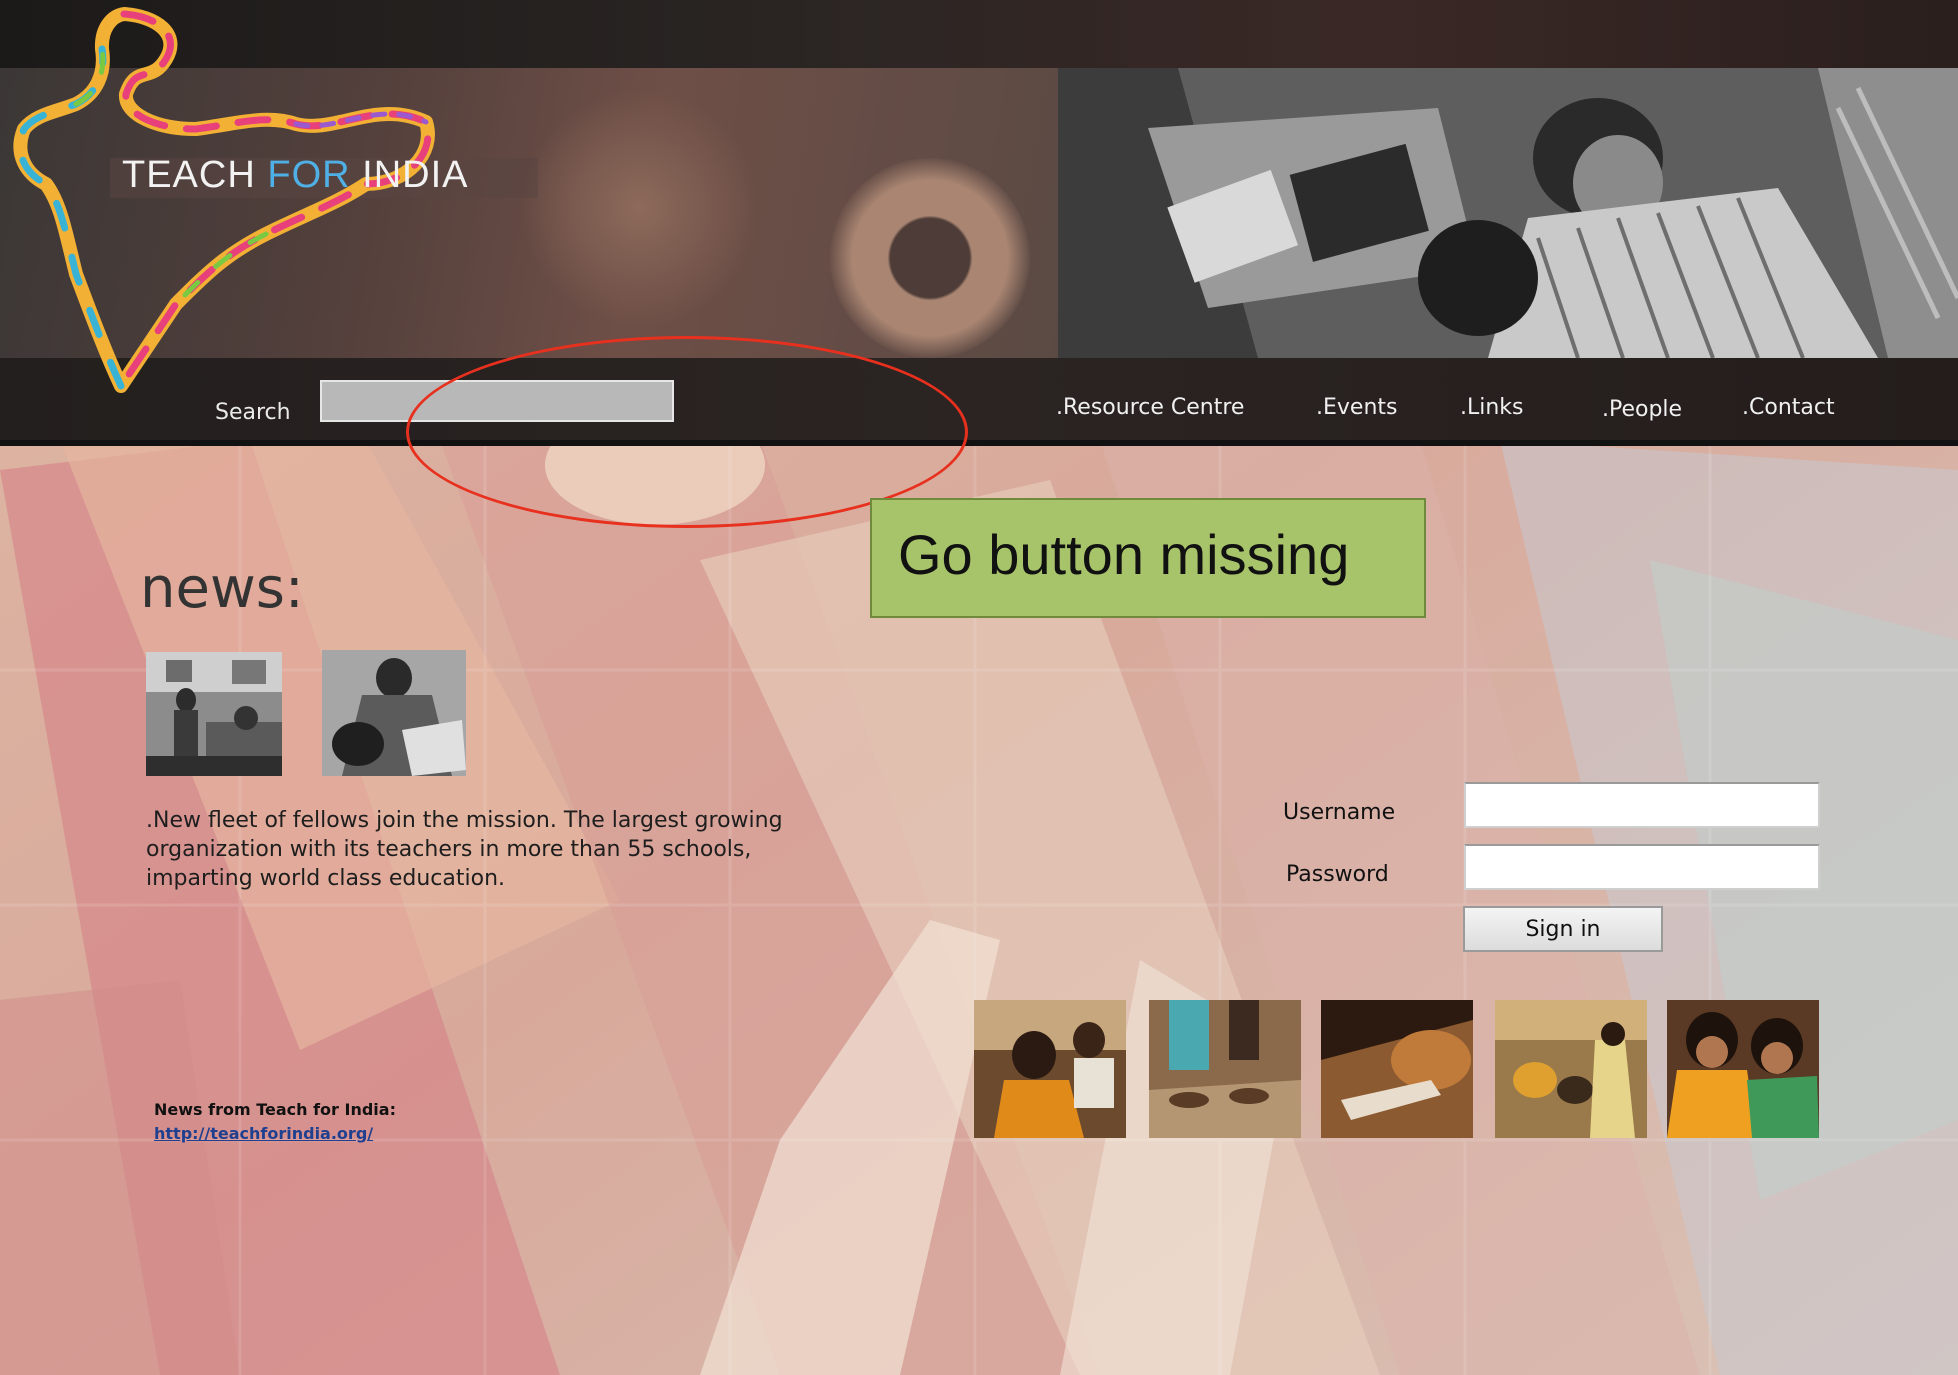  Describe the element at coordinates (1356, 407) in the screenshot. I see `nav-events: .Events` at that location.